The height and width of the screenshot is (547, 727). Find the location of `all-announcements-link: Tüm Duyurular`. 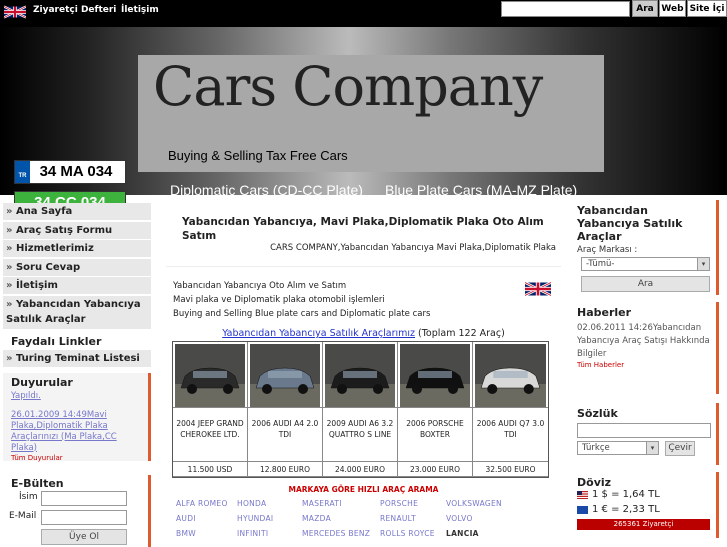

all-announcements-link: Tüm Duyurular is located at coordinates (77, 458).